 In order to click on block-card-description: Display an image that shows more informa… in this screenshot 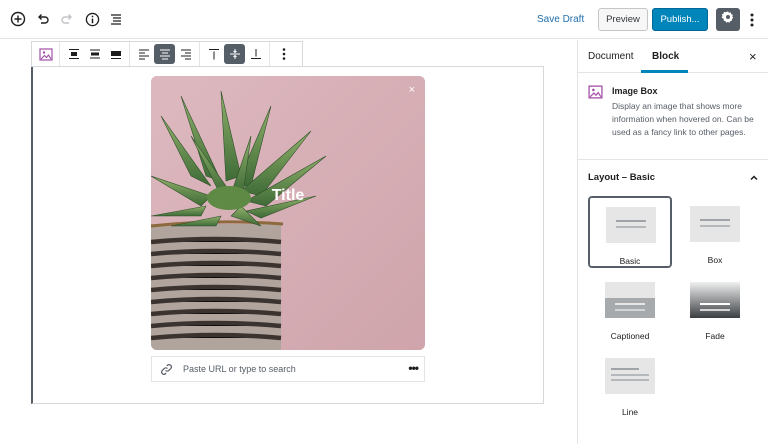, I will do `click(683, 119)`.